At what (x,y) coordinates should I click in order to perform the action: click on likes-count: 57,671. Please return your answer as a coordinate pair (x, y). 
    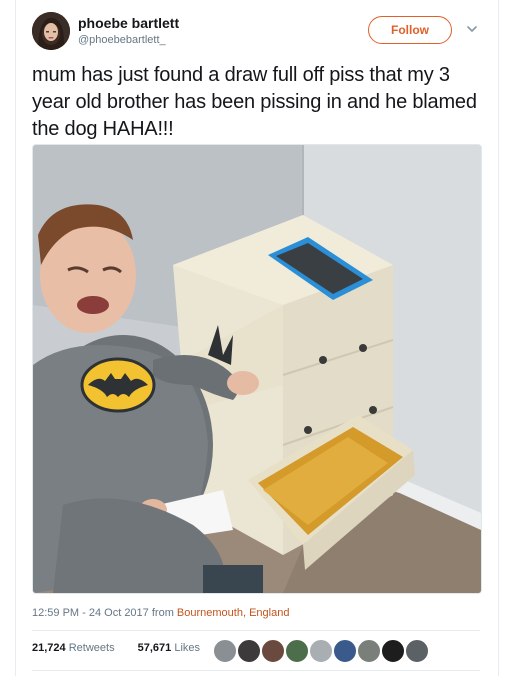
    Looking at the image, I should click on (154, 648).